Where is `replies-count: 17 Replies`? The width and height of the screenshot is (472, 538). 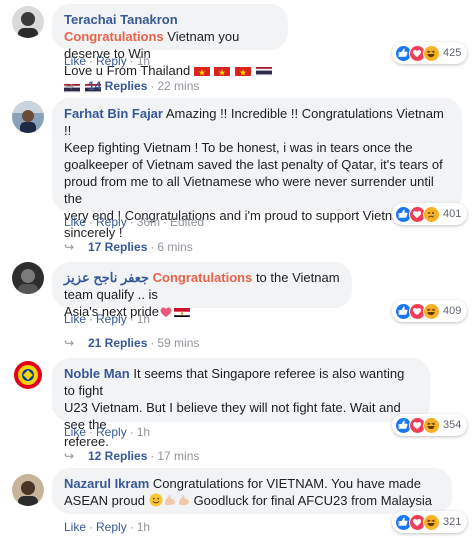 replies-count: 17 Replies is located at coordinates (117, 247).